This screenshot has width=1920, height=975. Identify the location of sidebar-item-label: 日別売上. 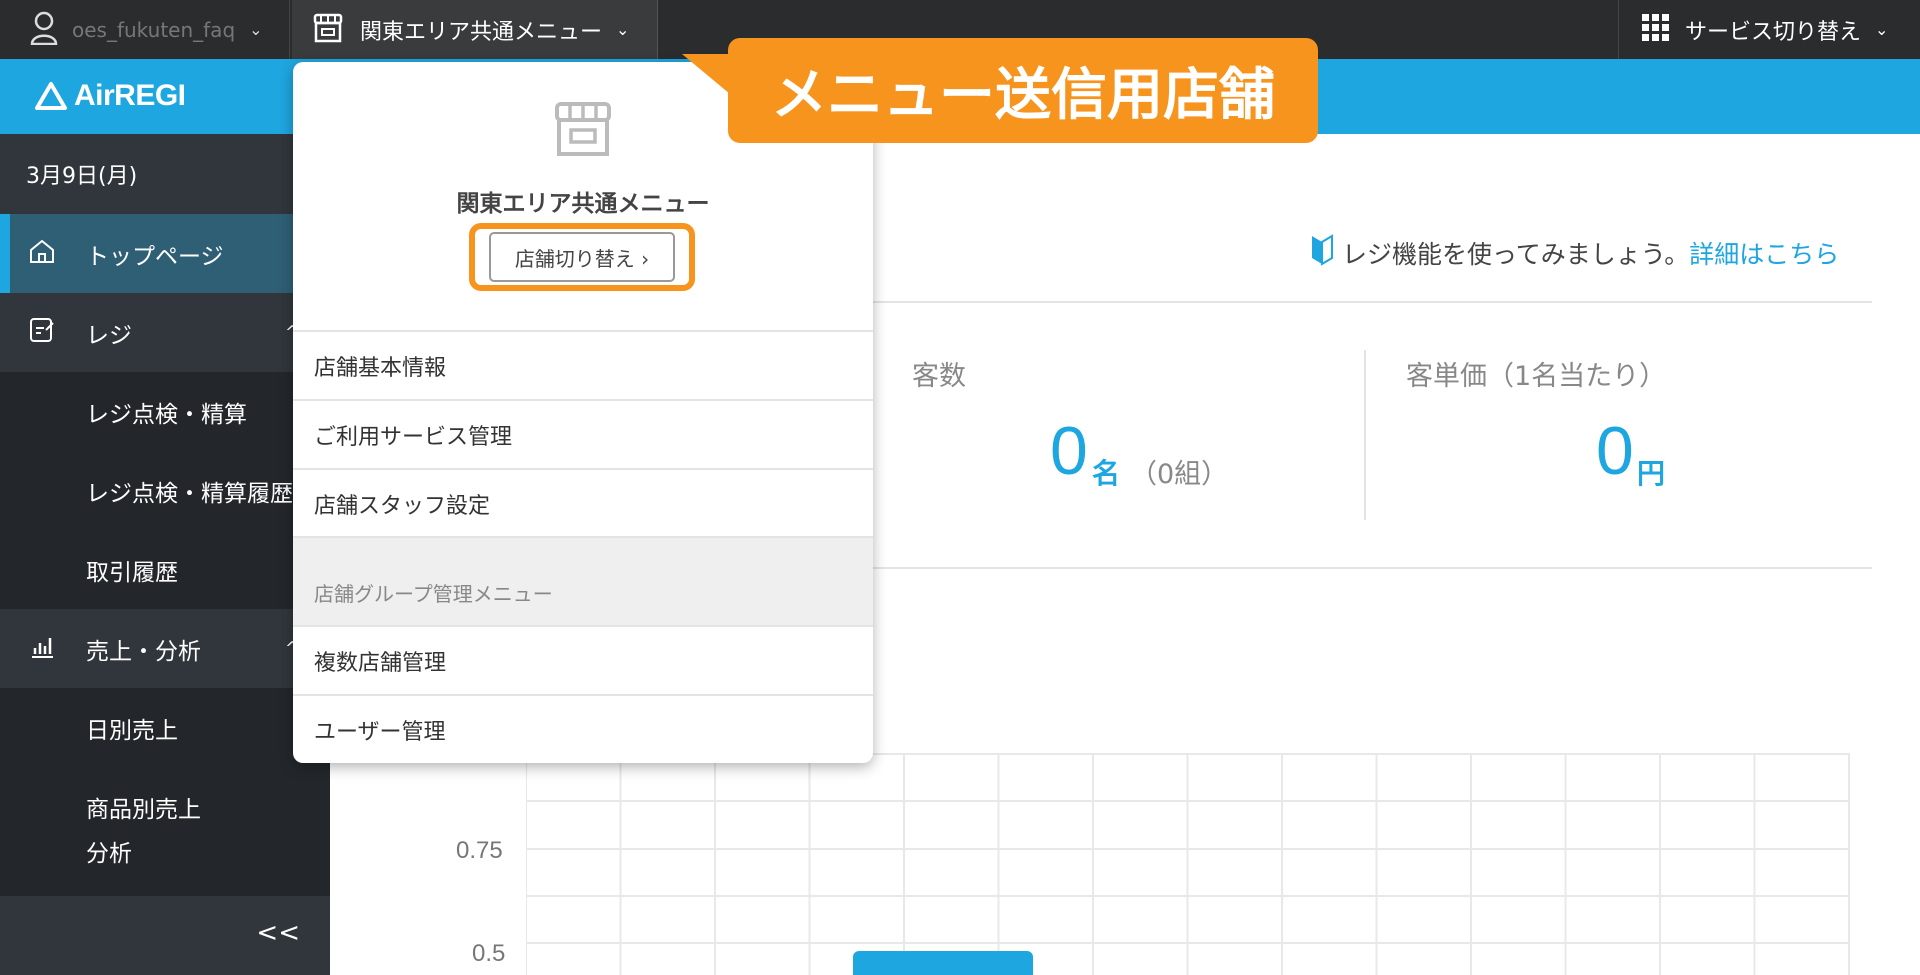
(132, 730).